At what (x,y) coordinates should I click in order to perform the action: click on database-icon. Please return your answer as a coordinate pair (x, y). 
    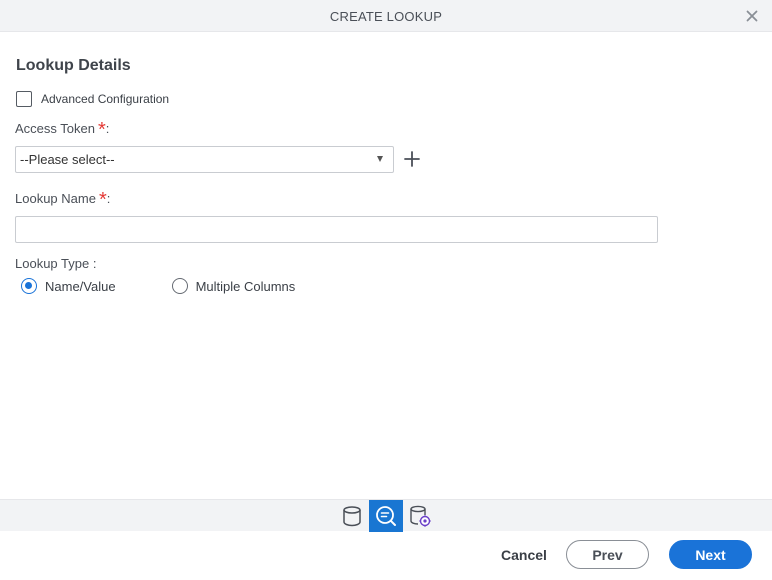
    Looking at the image, I should click on (352, 516).